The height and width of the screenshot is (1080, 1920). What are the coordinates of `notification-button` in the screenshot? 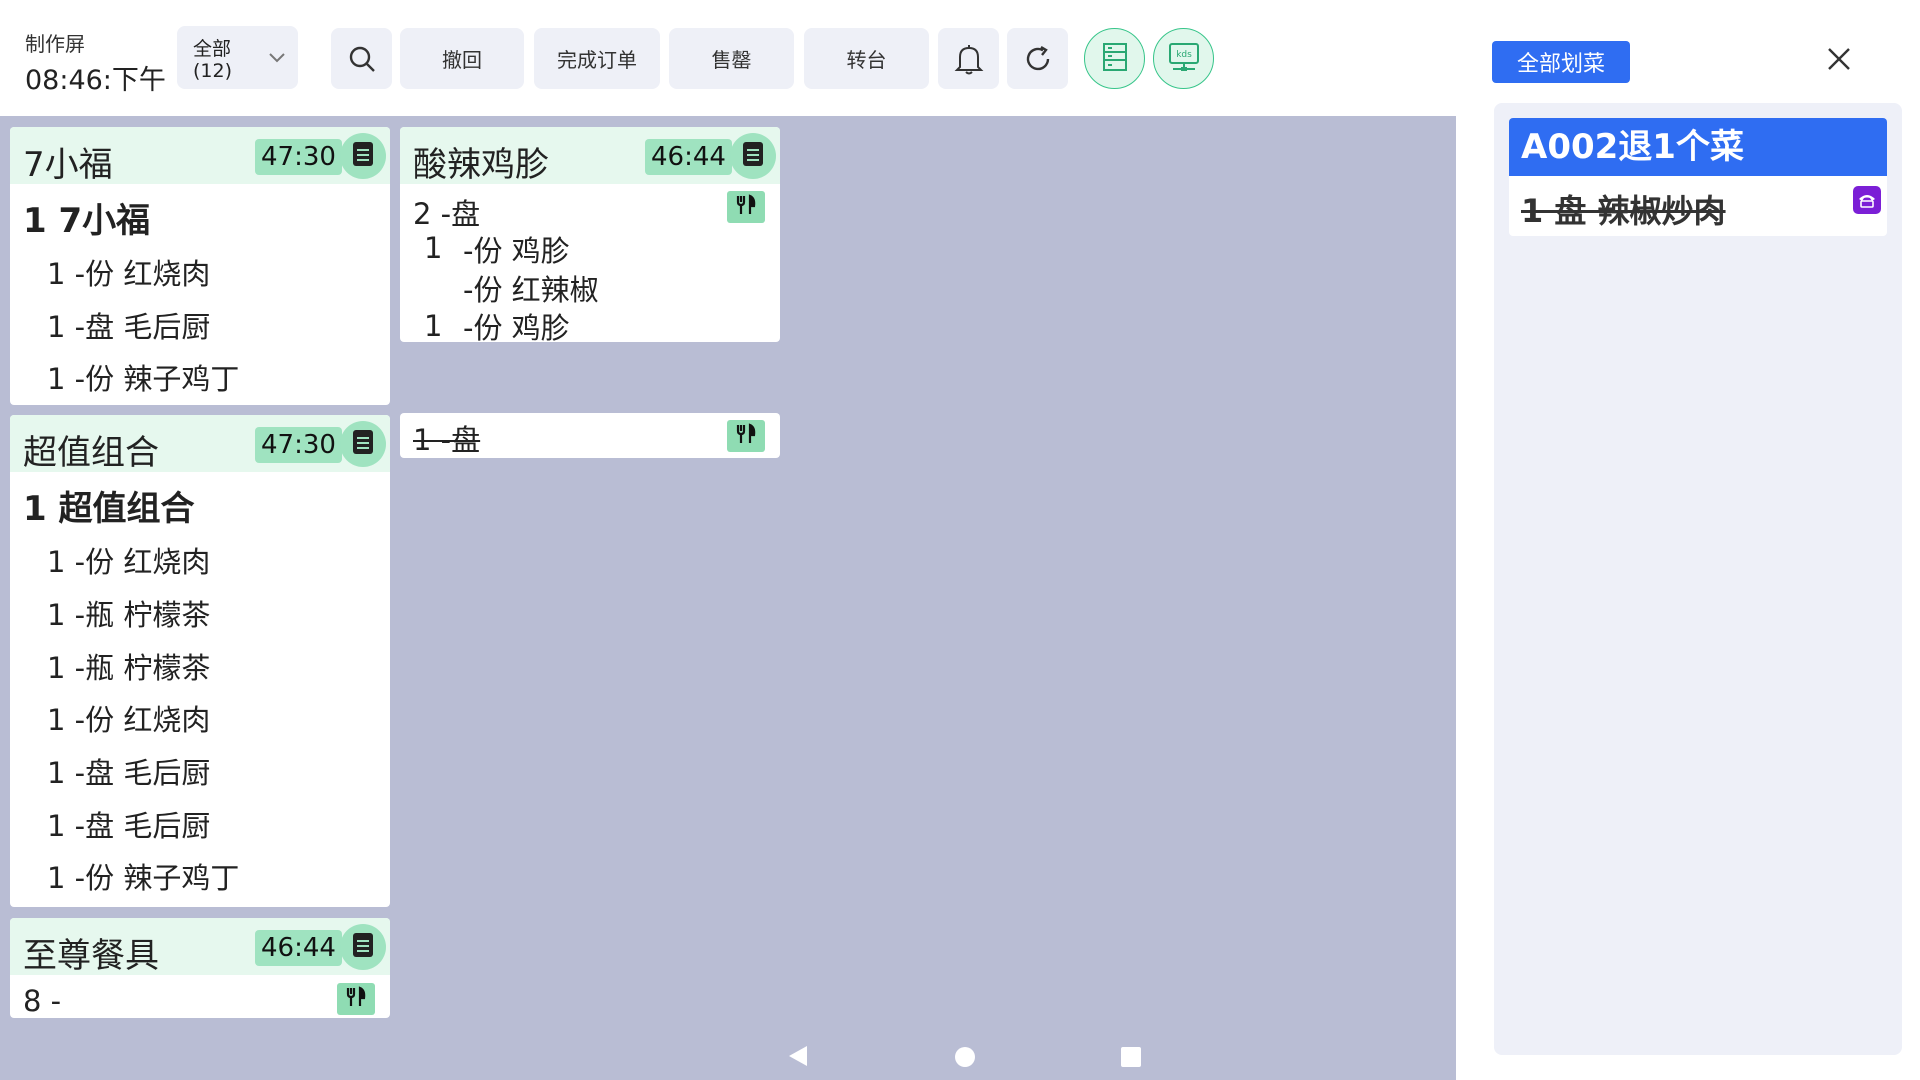 It's located at (968, 58).